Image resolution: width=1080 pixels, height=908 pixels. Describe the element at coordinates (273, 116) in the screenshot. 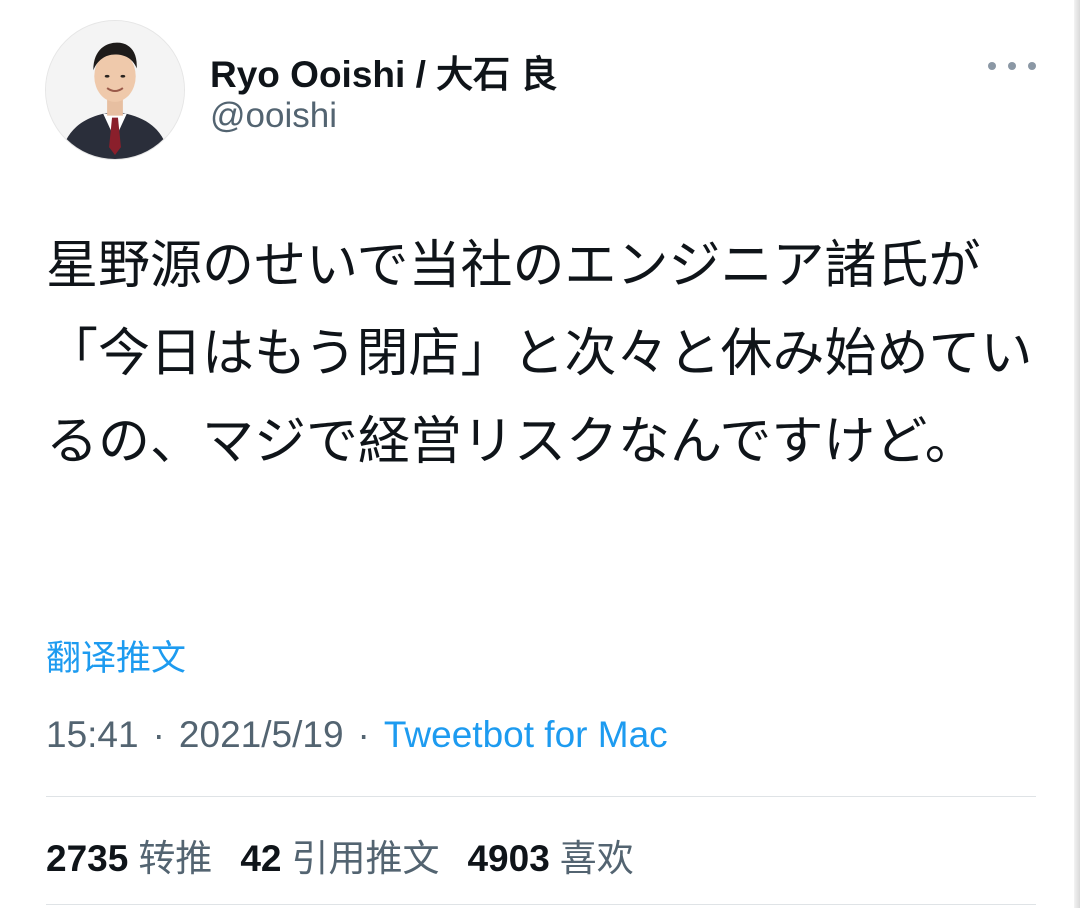

I see `user-handle: @ooishi` at that location.